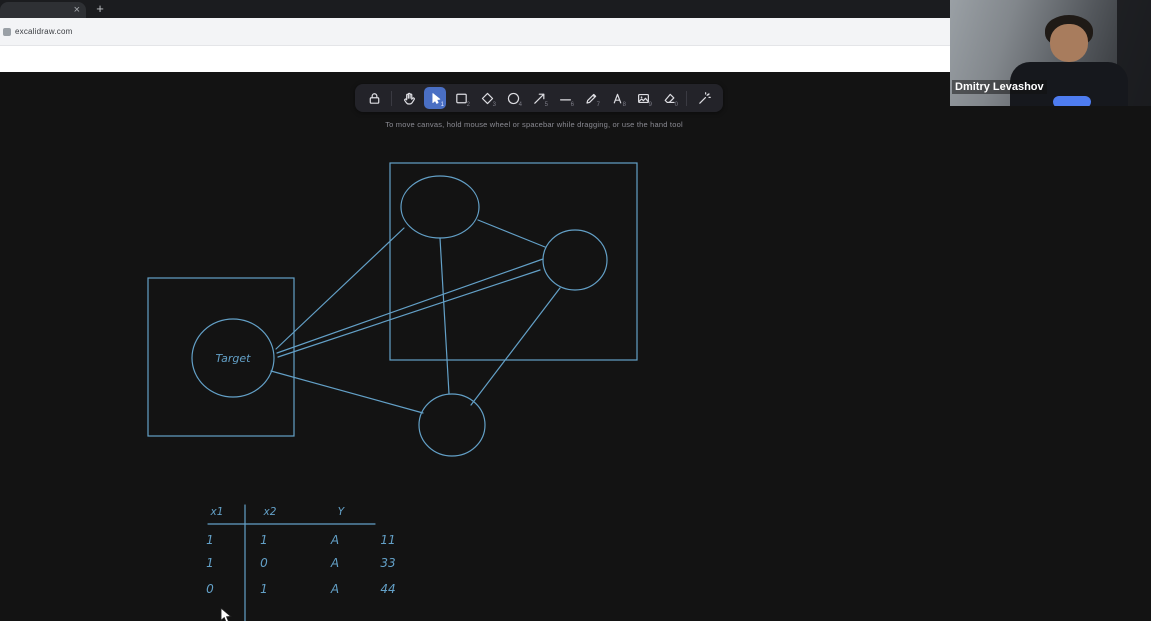 Image resolution: width=1151 pixels, height=621 pixels. What do you see at coordinates (591, 98) in the screenshot?
I see `tool-draw-button: 7` at bounding box center [591, 98].